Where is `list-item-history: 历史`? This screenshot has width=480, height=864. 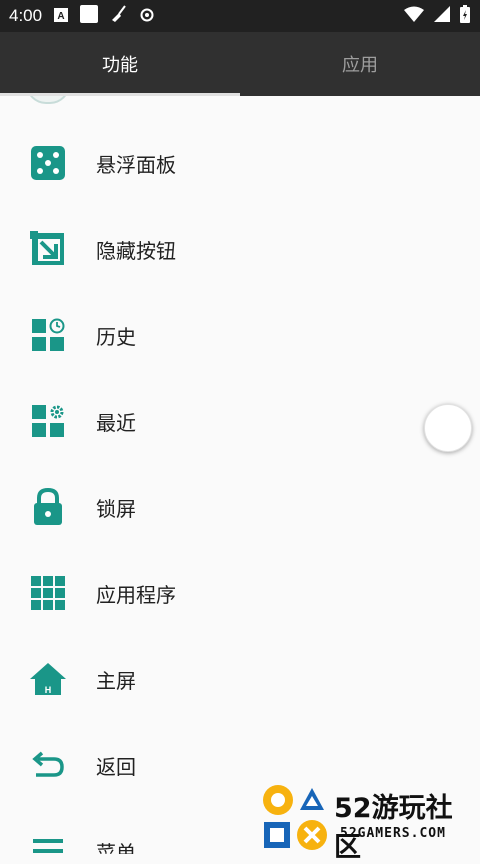 list-item-history: 历史 is located at coordinates (240, 335).